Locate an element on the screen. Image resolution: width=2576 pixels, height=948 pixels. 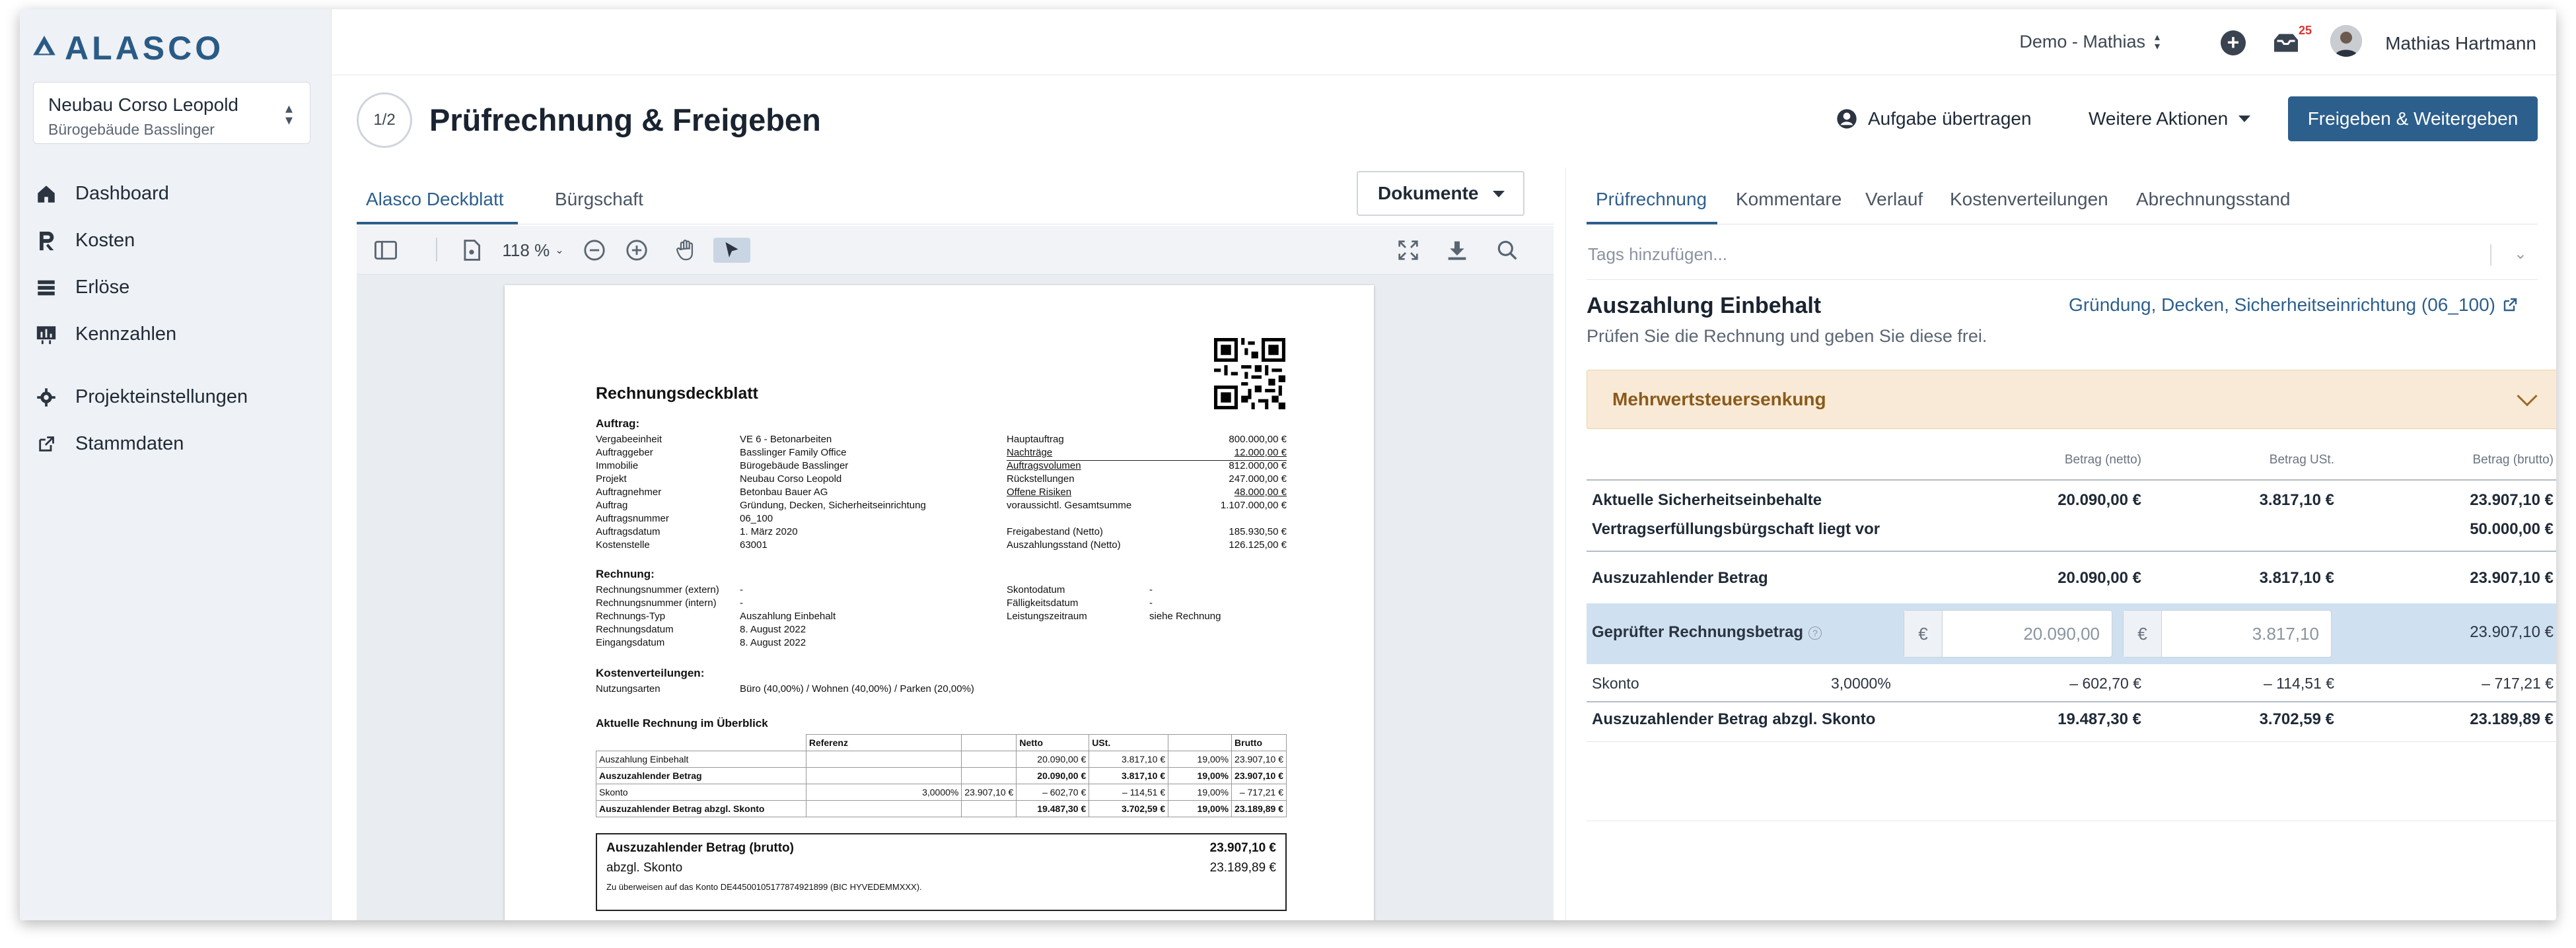
sidebar-item-label: Projekteinstellungen is located at coordinates (162, 396).